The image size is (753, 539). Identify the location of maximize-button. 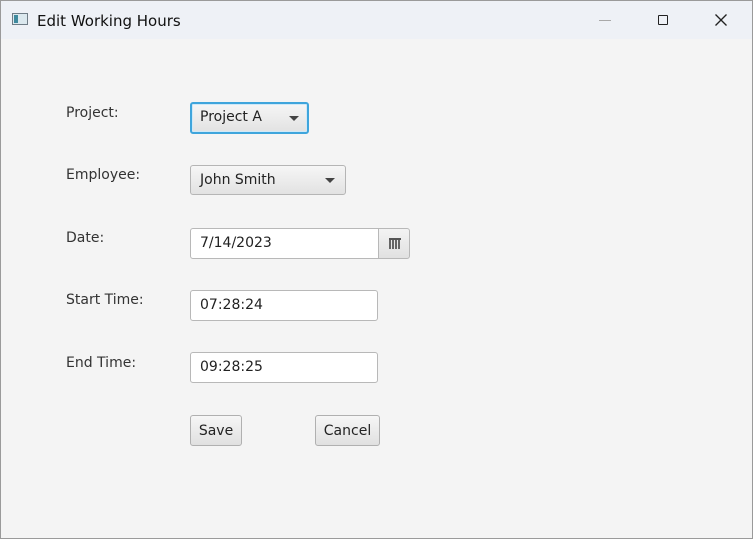
(663, 20).